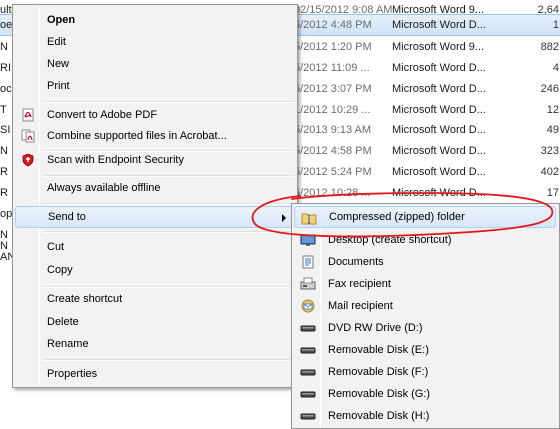 The height and width of the screenshot is (429, 560). Describe the element at coordinates (155, 322) in the screenshot. I see `menu-item-delete: Delete` at that location.